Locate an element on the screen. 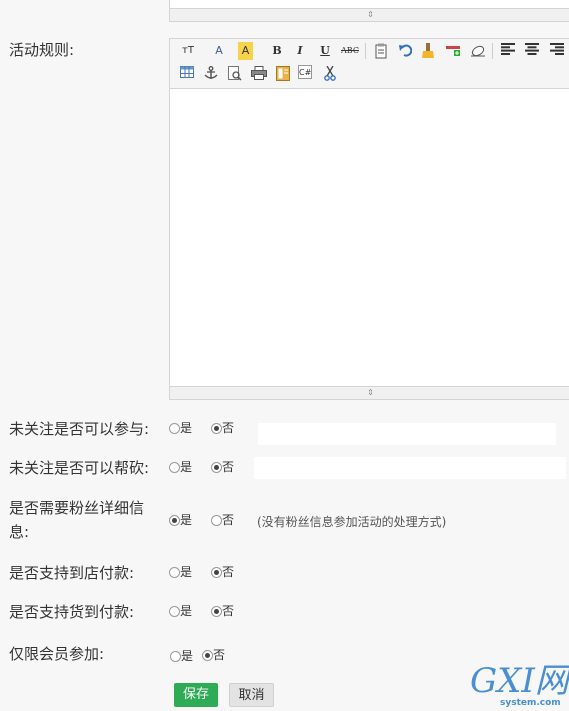  preview-icon is located at coordinates (235, 74).